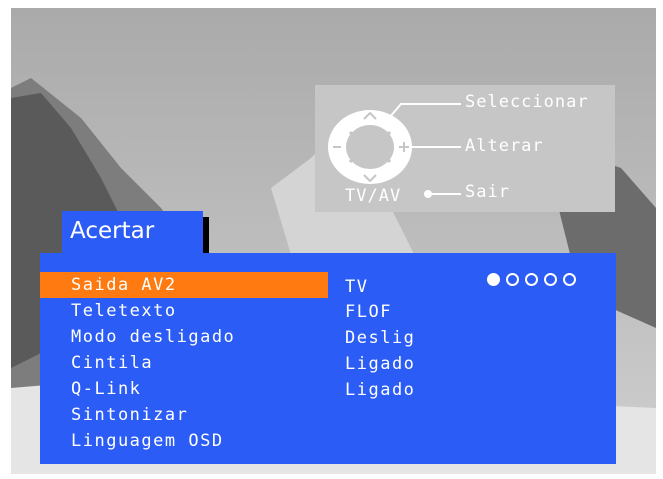 The width and height of the screenshot is (663, 479). I want to click on menu-item-saida-av2: Saida AV2, so click(184, 285).